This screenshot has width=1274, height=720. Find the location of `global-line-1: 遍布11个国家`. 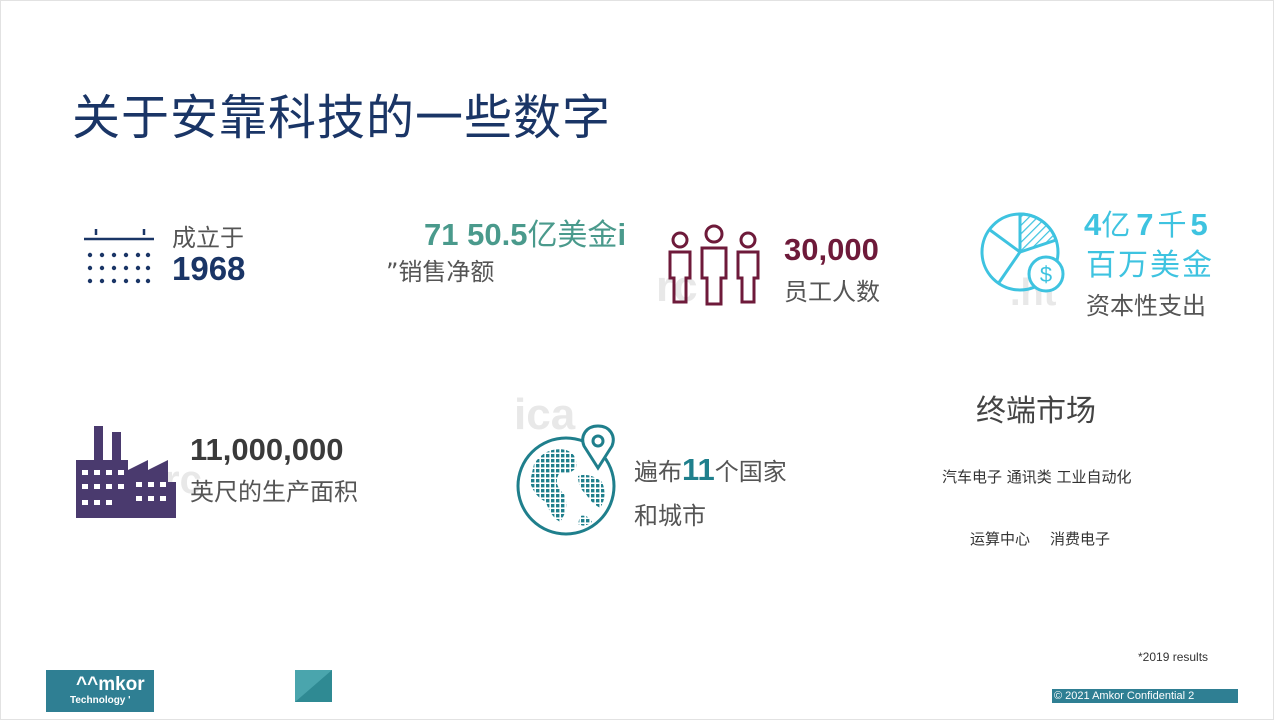

global-line-1: 遍布11个国家 is located at coordinates (710, 470).